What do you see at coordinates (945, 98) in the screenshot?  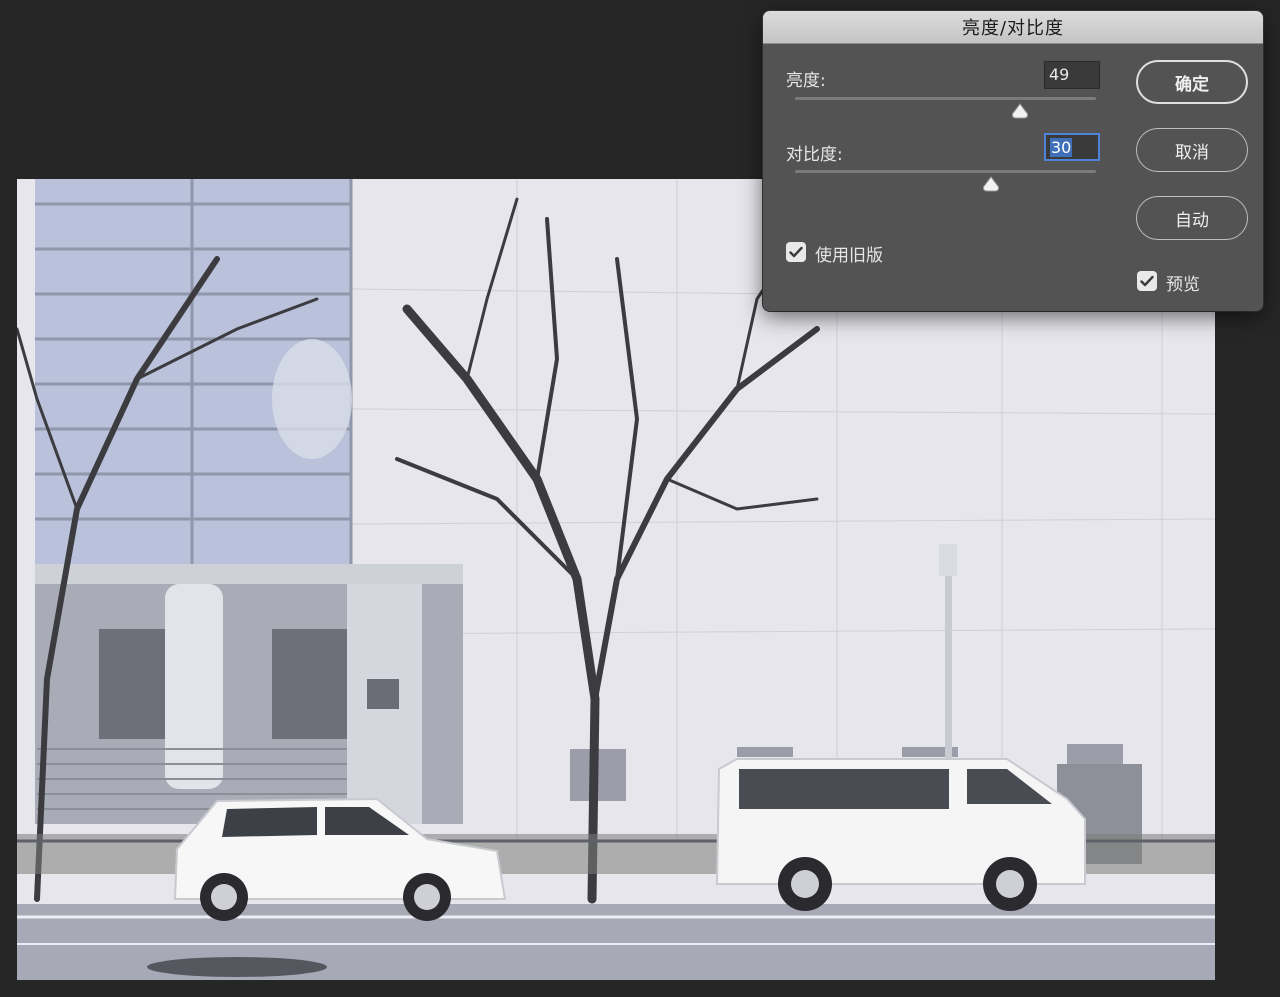 I see `brightness-slider-track` at bounding box center [945, 98].